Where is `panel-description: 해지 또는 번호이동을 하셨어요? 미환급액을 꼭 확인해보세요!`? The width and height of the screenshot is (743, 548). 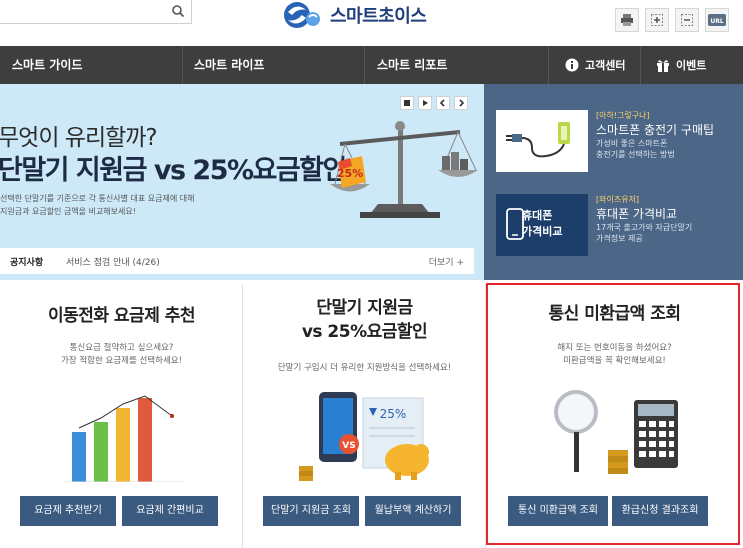
panel-description: 해지 또는 번호이동을 하셨어요? 미환급액을 꼭 확인해보세요! is located at coordinates (614, 355).